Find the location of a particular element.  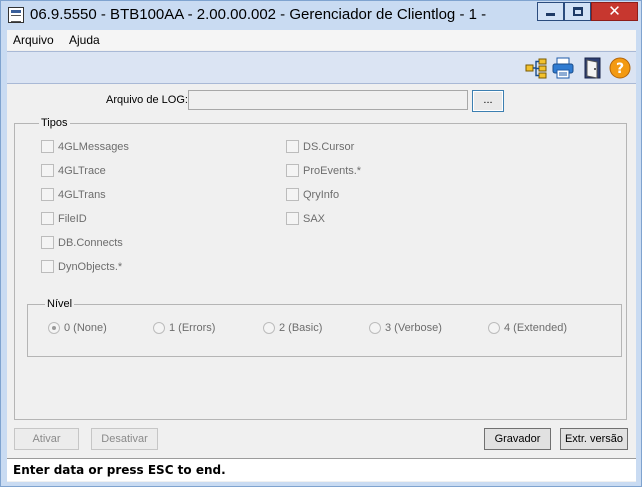

checkbox-ds-cursor: DS.Cursor is located at coordinates (320, 146).